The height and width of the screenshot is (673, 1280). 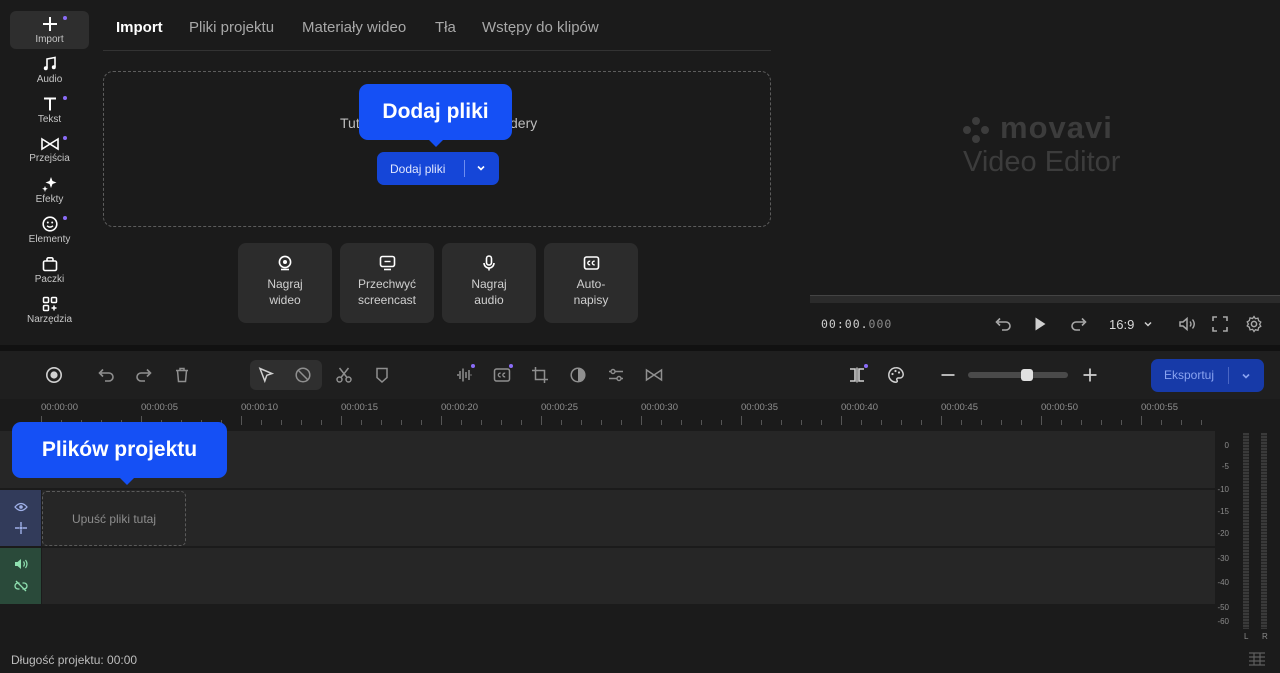 What do you see at coordinates (445, 27) in the screenshot?
I see `tab-backgrounds: Tła` at bounding box center [445, 27].